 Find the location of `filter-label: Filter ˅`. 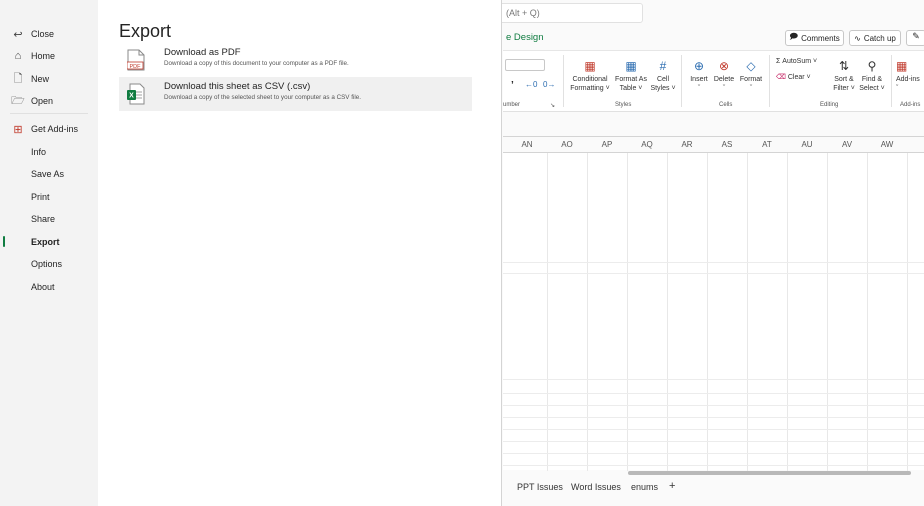

filter-label: Filter ˅ is located at coordinates (844, 88).